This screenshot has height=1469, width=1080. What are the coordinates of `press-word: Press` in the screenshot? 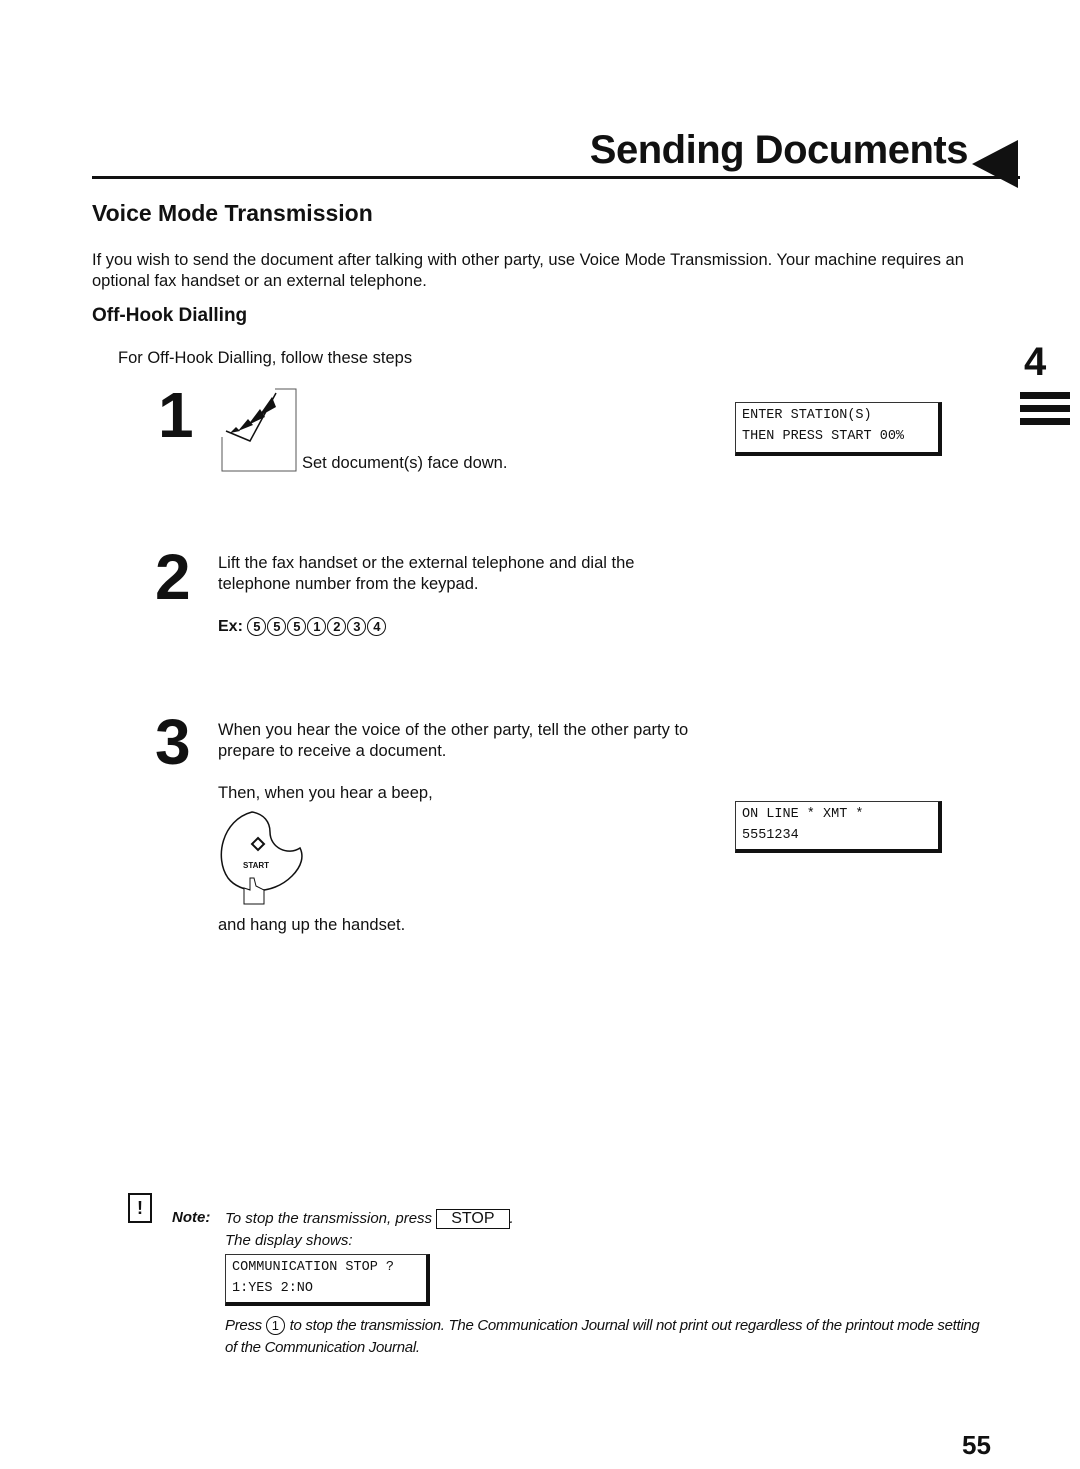 It's located at (243, 1325).